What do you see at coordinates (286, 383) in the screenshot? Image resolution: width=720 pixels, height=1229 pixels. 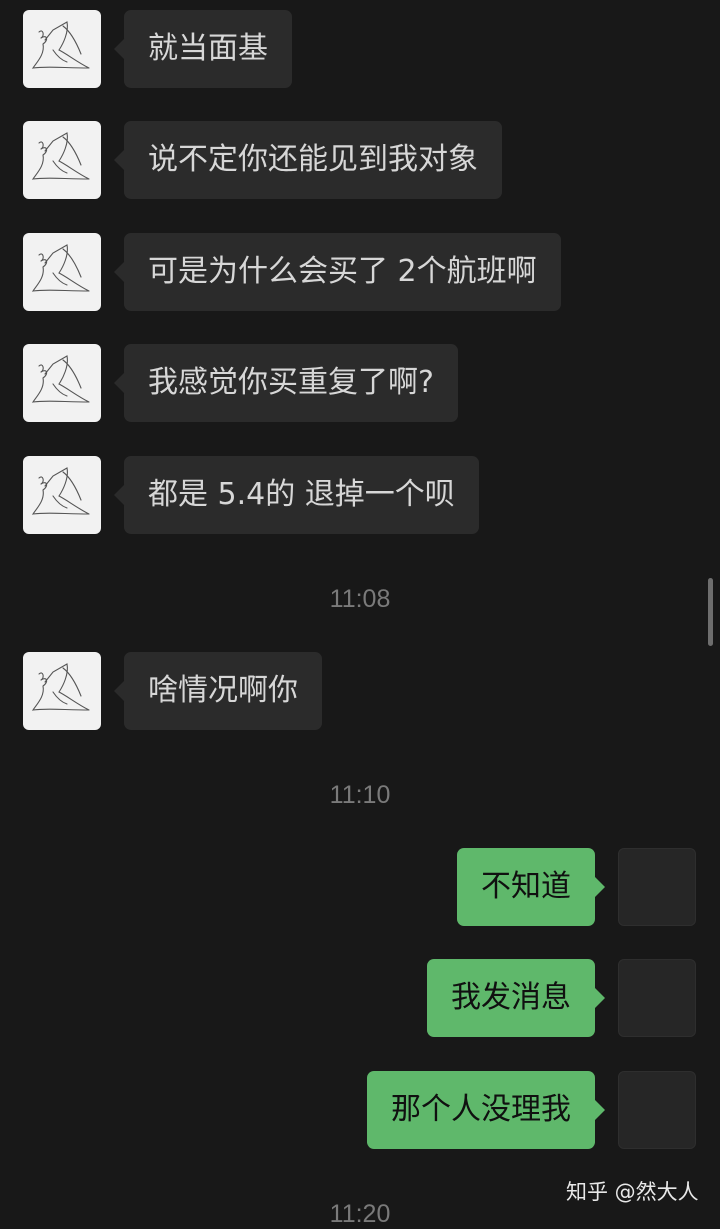 I see `incoming-message-bubble: 我感觉你买重复了啊?` at bounding box center [286, 383].